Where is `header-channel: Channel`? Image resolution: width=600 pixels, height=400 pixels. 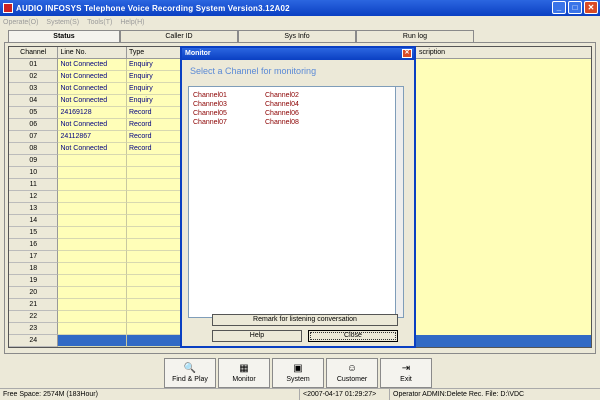
header-channel: Channel is located at coordinates (34, 52).